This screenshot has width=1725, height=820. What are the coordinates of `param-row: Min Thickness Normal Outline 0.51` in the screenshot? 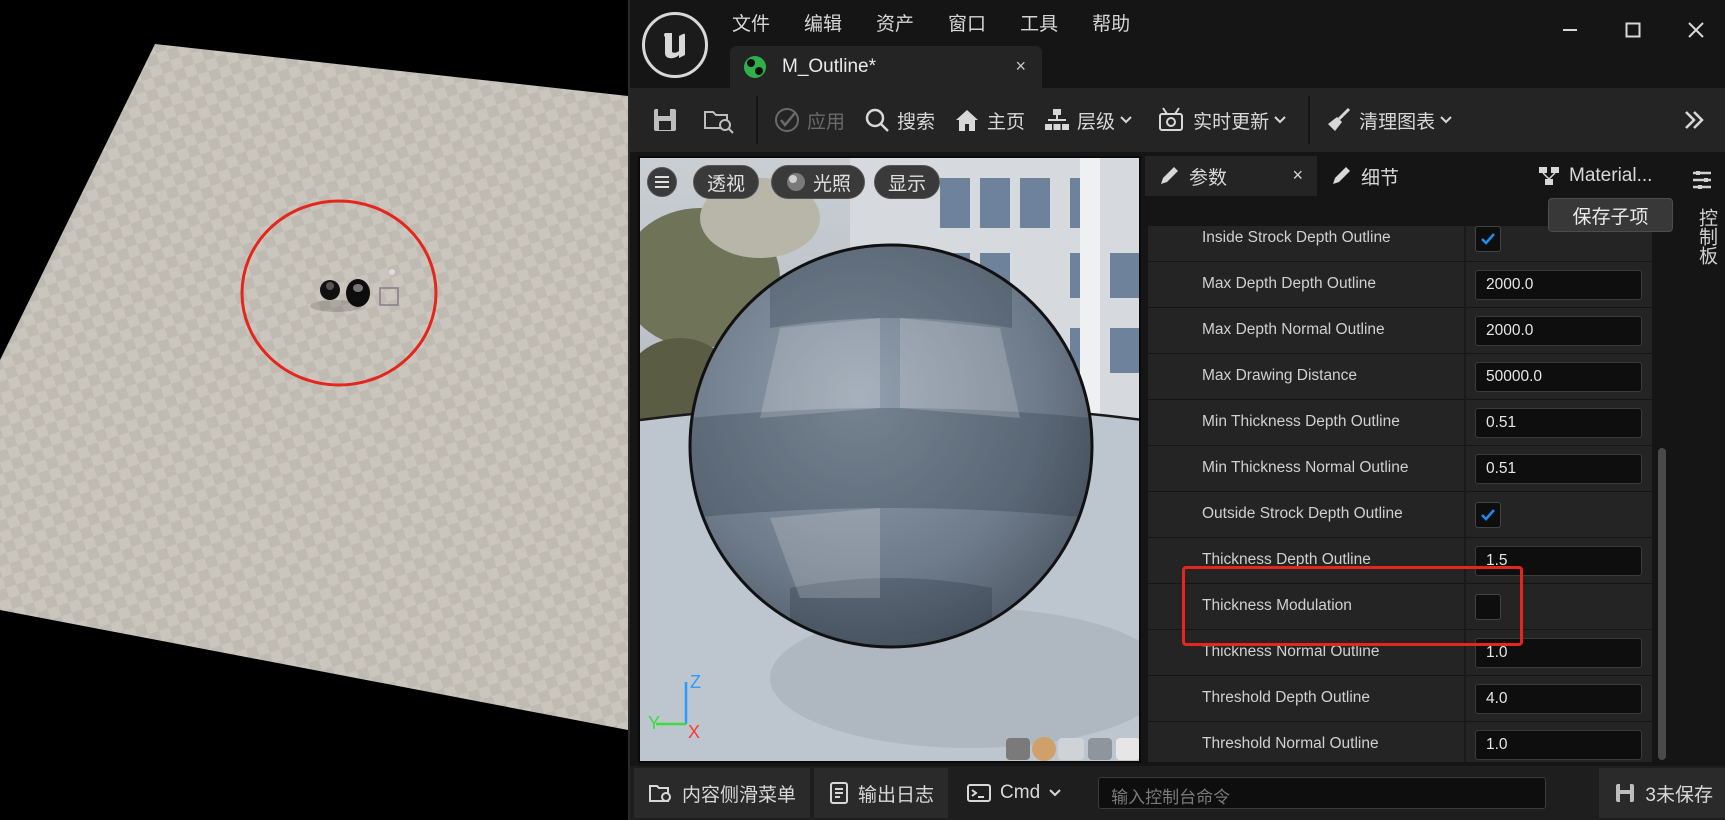 It's located at (1400, 469).